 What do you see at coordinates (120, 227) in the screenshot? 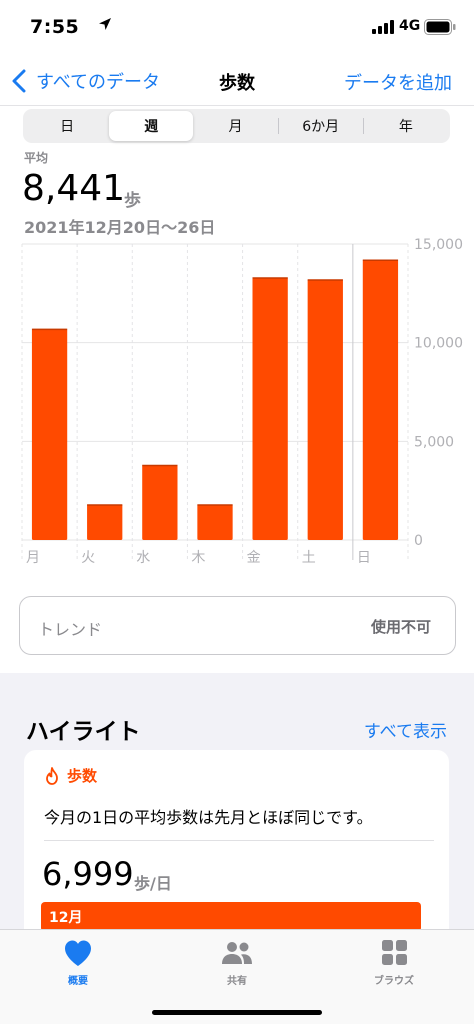
I see `date-range: 2021年12月20日〜26日` at bounding box center [120, 227].